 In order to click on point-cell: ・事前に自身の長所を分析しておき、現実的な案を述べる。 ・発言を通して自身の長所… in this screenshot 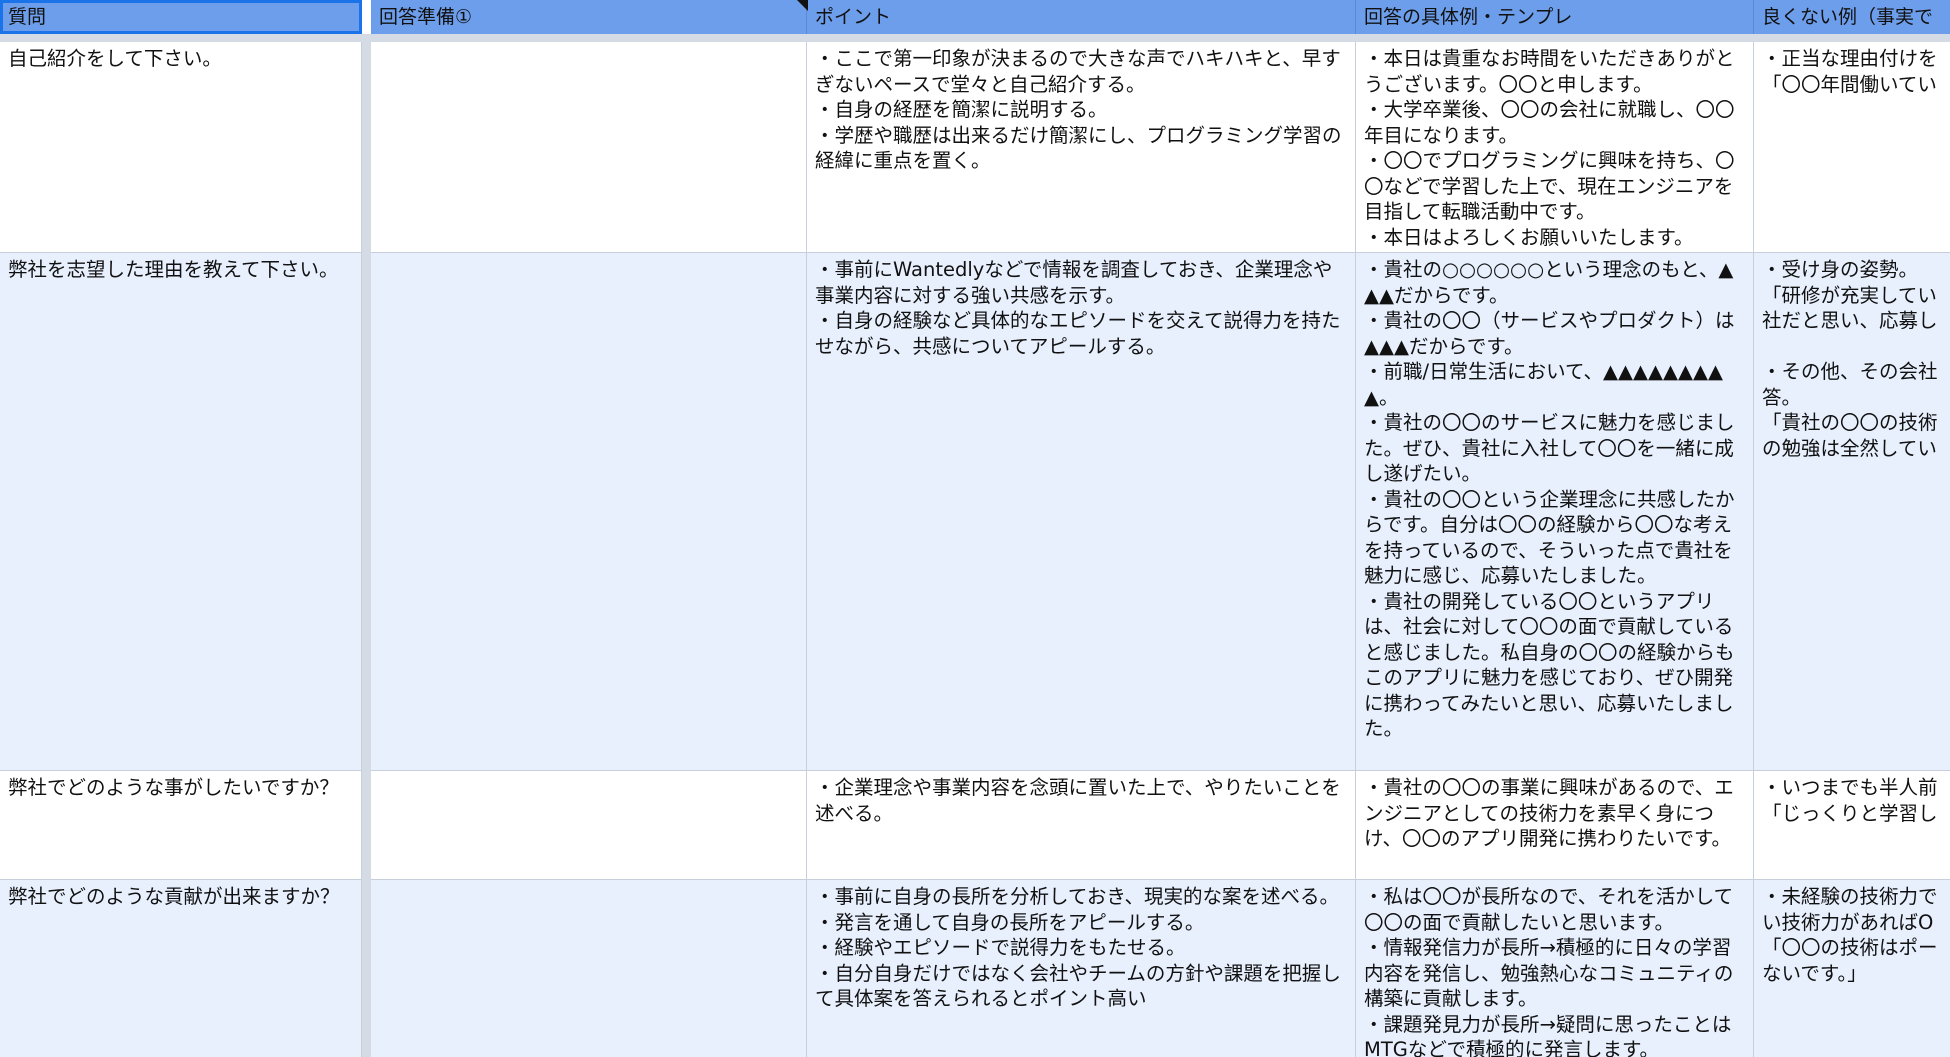, I will do `click(1081, 968)`.